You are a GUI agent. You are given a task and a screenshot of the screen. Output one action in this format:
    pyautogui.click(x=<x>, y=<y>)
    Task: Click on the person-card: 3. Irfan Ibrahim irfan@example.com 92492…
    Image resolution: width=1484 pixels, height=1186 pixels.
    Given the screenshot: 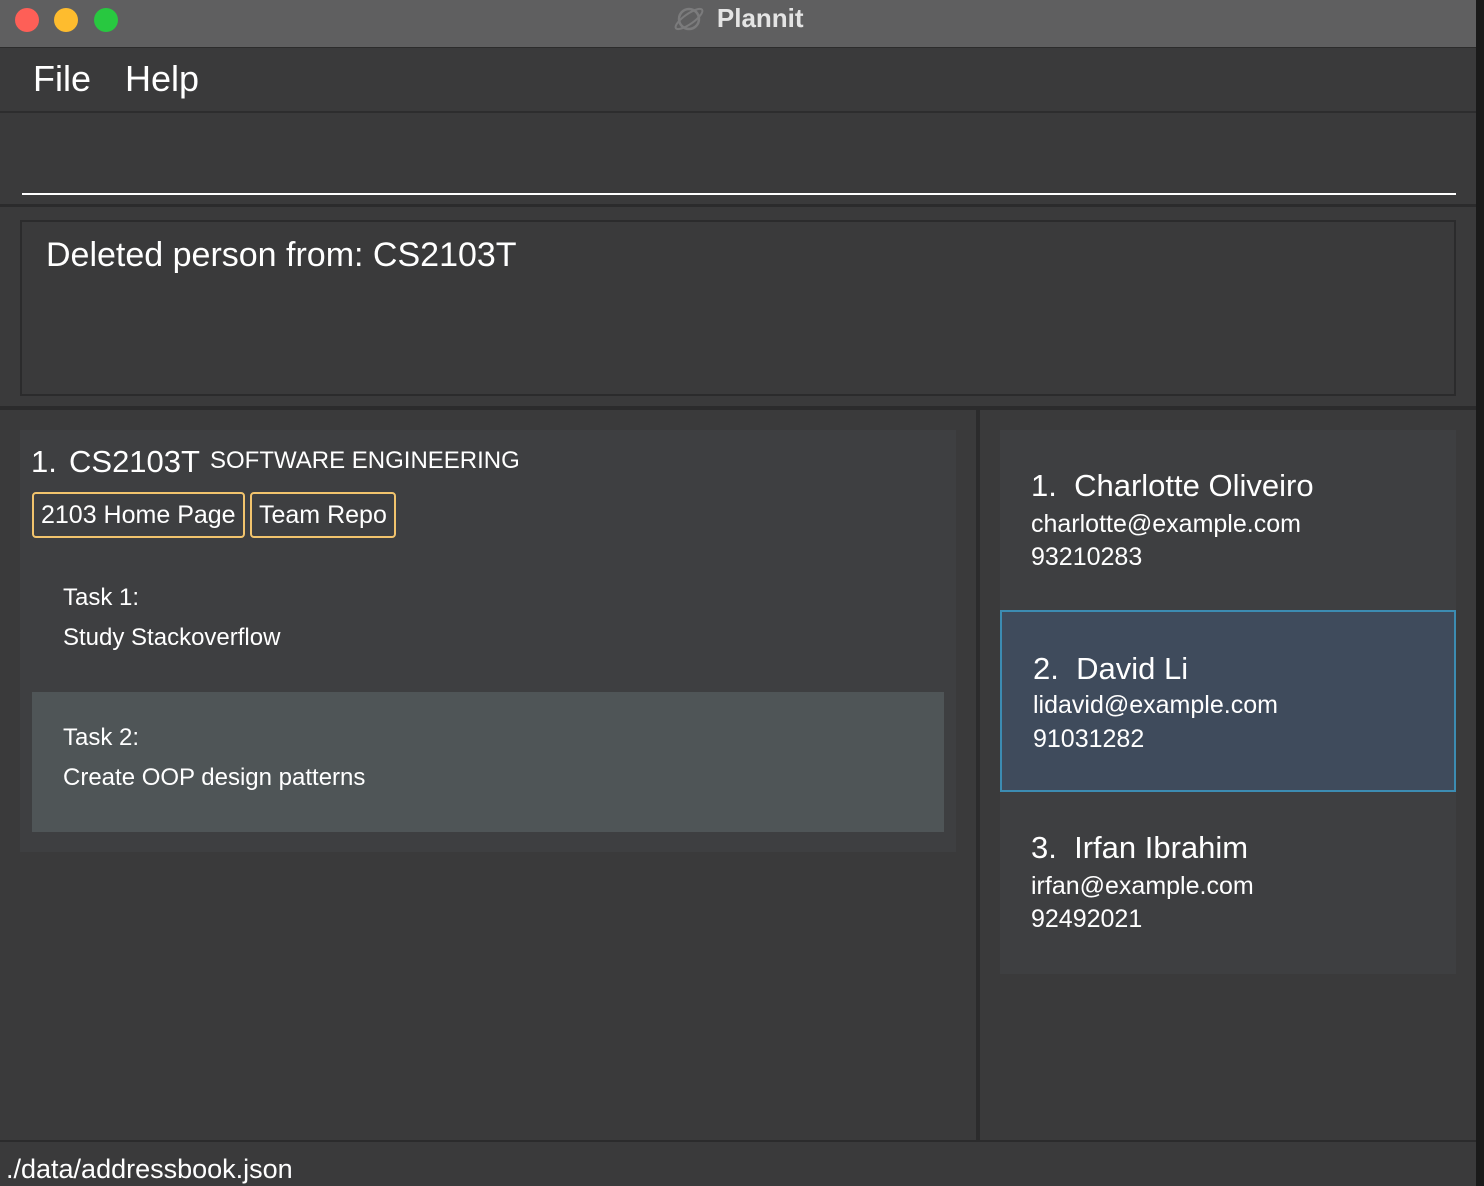 What is the action you would take?
    pyautogui.click(x=1228, y=883)
    